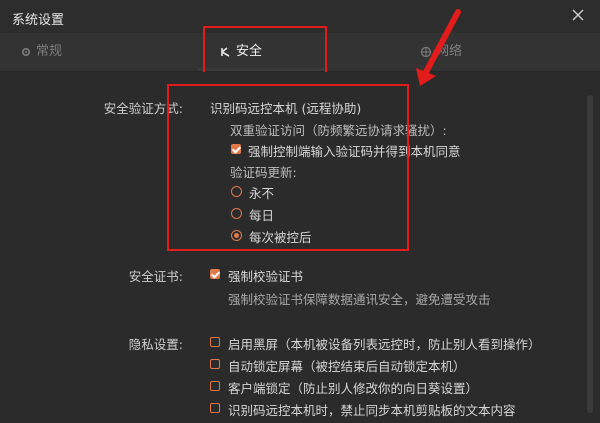 The width and height of the screenshot is (600, 423). Describe the element at coordinates (438, 47) in the screenshot. I see `annotation-arrow-icon` at that location.